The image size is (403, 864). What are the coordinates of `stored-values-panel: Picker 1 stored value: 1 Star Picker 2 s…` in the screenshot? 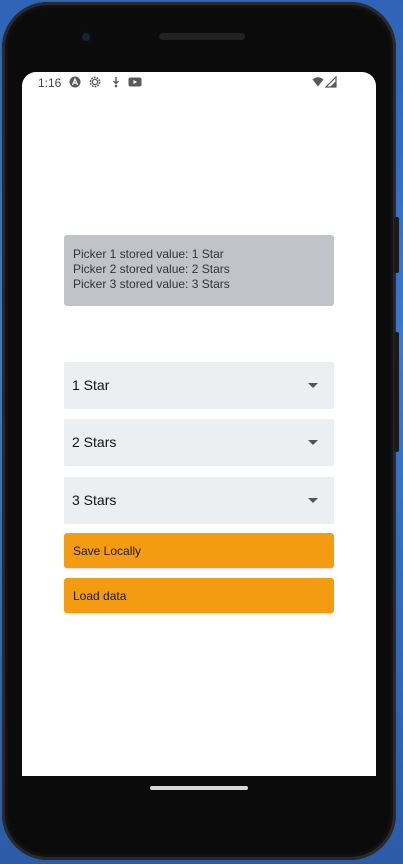 It's located at (199, 270).